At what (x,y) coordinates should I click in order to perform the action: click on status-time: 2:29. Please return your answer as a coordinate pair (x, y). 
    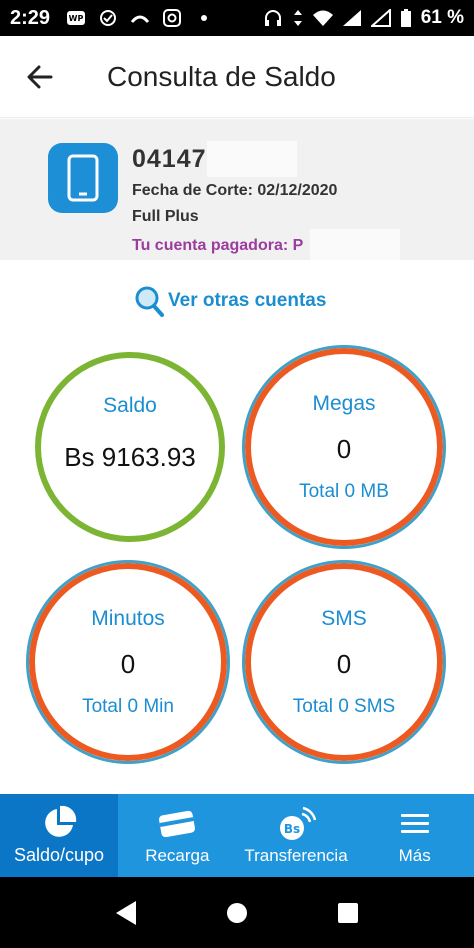
    Looking at the image, I should click on (30, 17).